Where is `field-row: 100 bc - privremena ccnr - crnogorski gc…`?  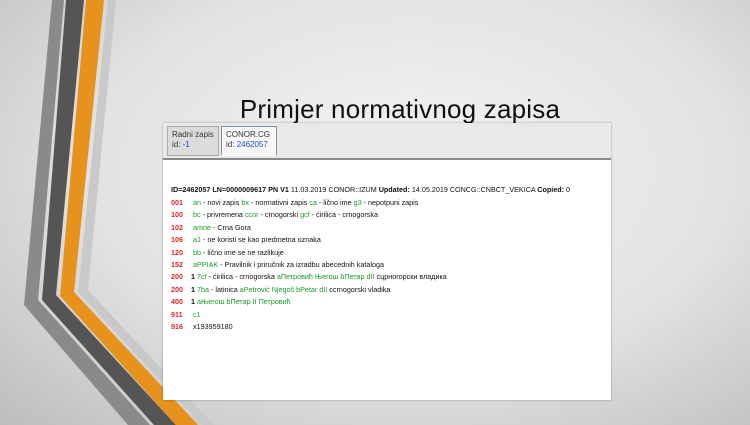
field-row: 100 bc - privremena ccnr - crnogorski gc… is located at coordinates (389, 216).